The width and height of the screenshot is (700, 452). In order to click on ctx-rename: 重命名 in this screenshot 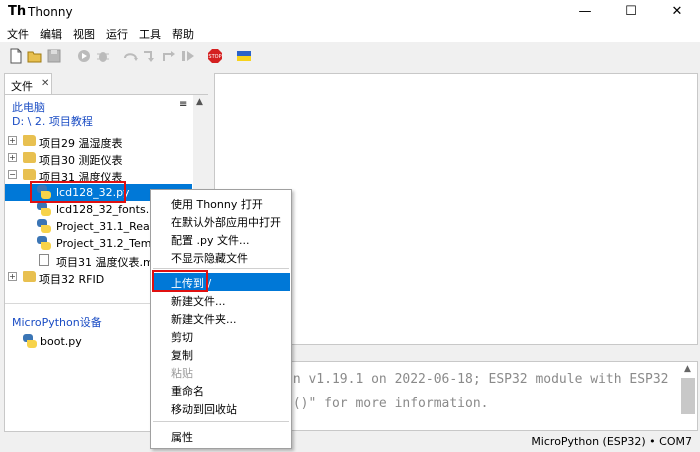, I will do `click(221, 390)`.